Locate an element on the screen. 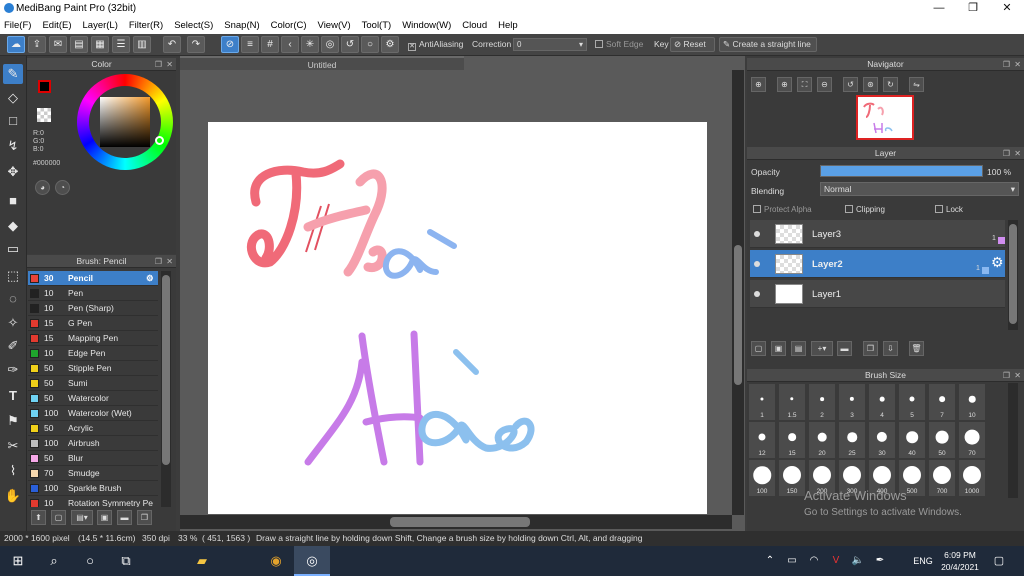  clipping-toggle: Clipping is located at coordinates (865, 209).